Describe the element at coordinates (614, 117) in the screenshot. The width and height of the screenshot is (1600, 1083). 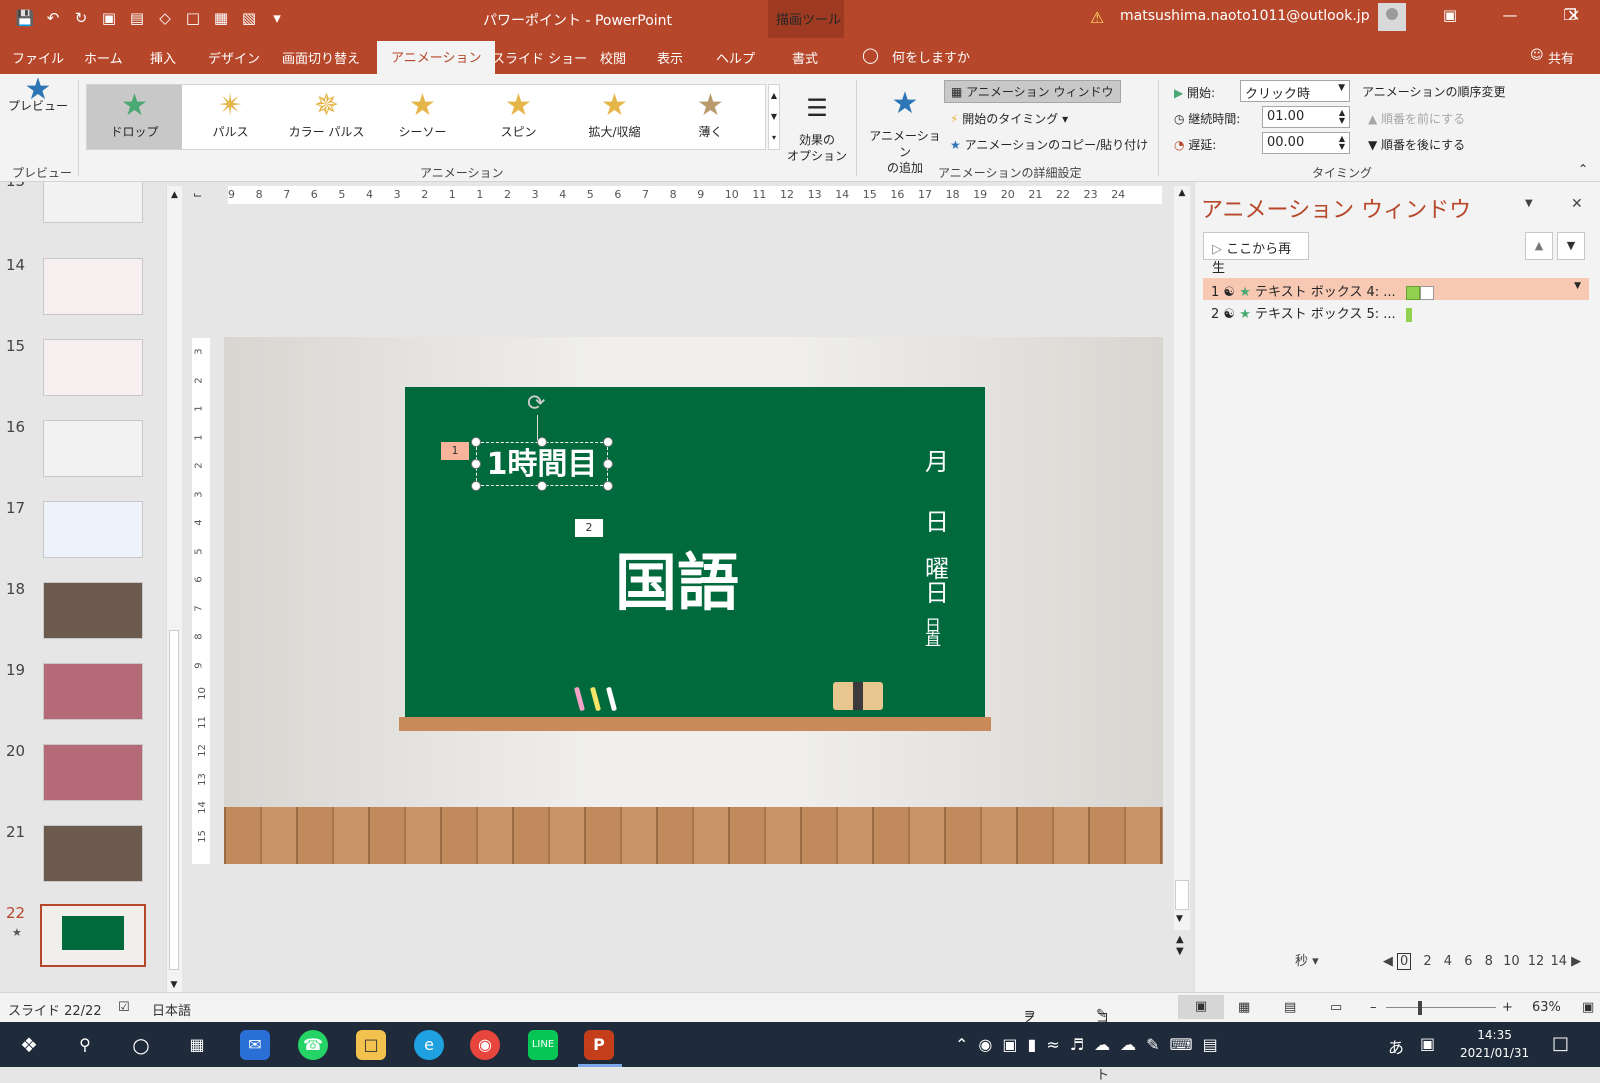
I see `gallery-item-grow-shrink: ★ 拡大/収縮` at that location.